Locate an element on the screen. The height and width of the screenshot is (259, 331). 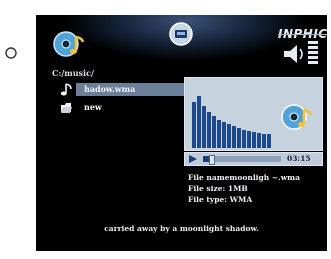
play-icon is located at coordinates (193, 159).